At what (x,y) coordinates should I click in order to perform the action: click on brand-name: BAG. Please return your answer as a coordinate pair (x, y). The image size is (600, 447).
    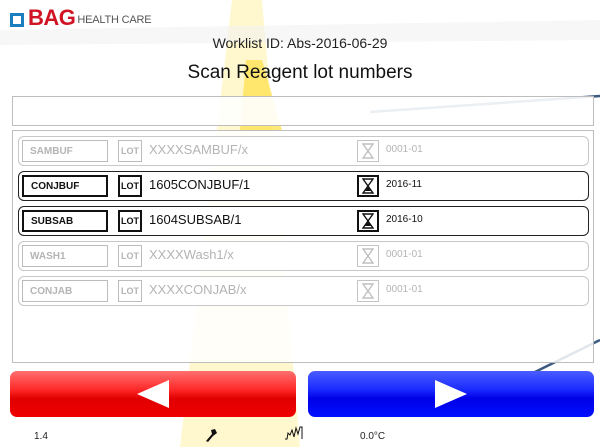
    Looking at the image, I should click on (52, 17).